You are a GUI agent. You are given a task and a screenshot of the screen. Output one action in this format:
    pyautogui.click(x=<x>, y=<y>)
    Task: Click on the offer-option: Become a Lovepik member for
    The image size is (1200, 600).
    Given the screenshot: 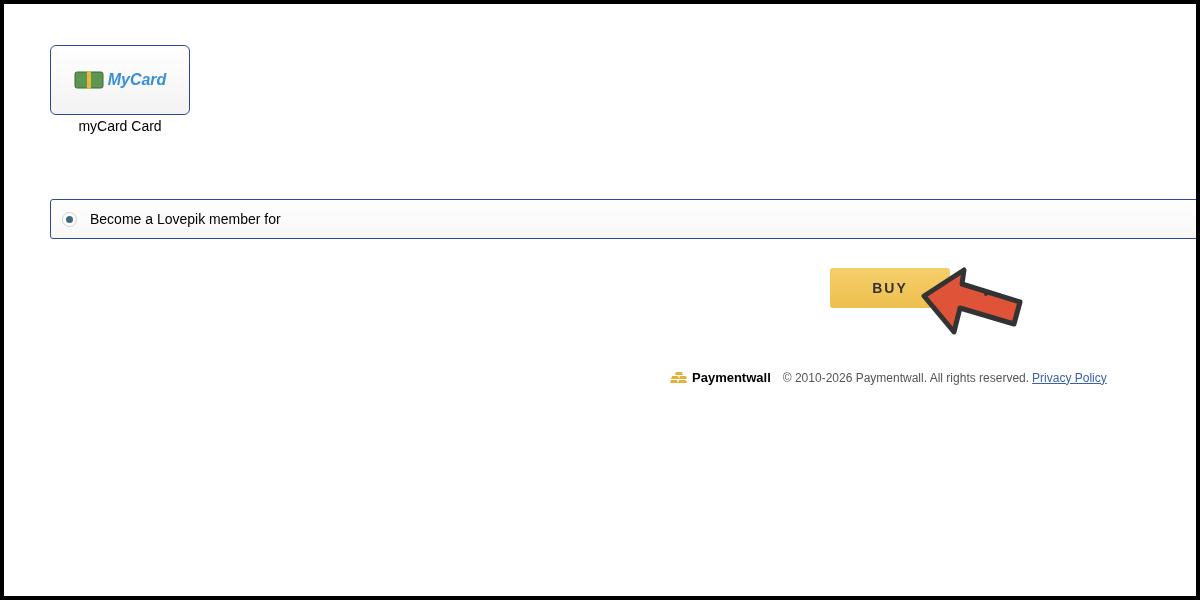 What is the action you would take?
    pyautogui.click(x=623, y=219)
    